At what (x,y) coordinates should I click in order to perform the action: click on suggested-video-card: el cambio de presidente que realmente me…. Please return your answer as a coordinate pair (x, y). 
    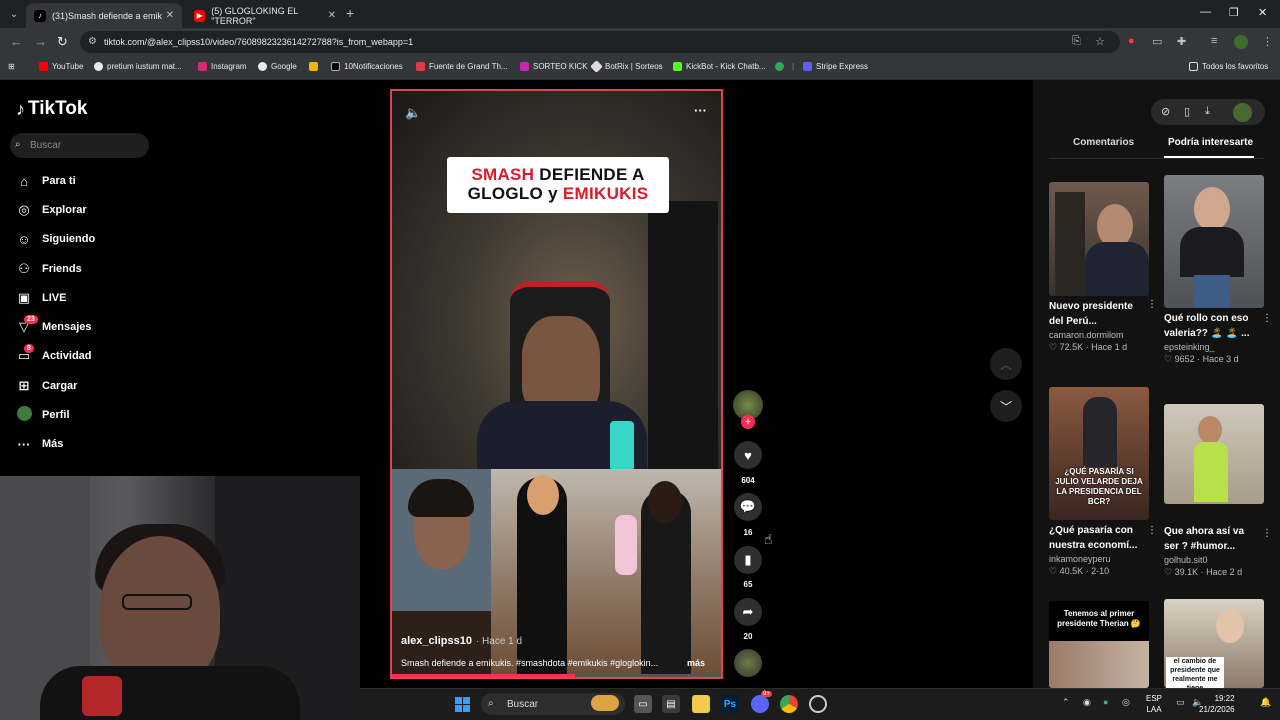
    Looking at the image, I should click on (1214, 643).